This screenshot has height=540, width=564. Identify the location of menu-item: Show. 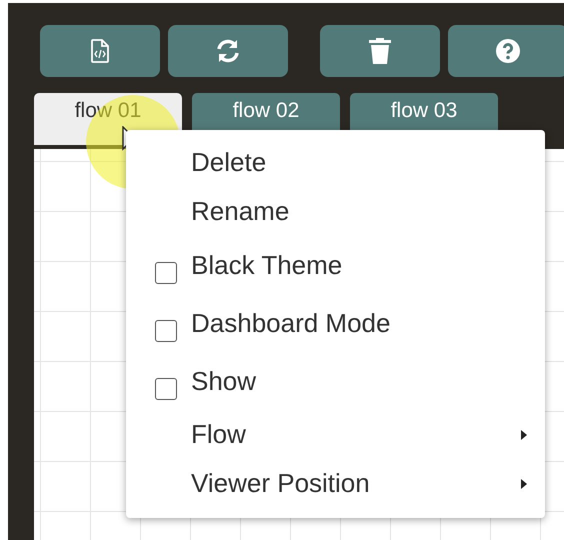
(335, 381).